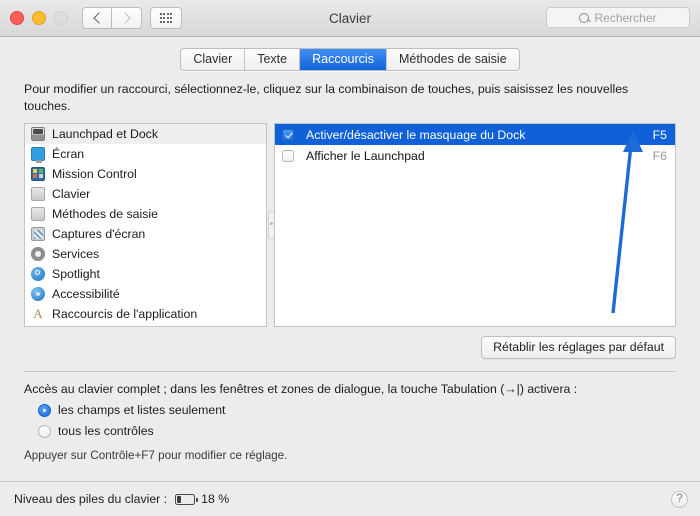 This screenshot has width=700, height=516. What do you see at coordinates (145, 274) in the screenshot?
I see `category-row-spotlight: Spotlight` at bounding box center [145, 274].